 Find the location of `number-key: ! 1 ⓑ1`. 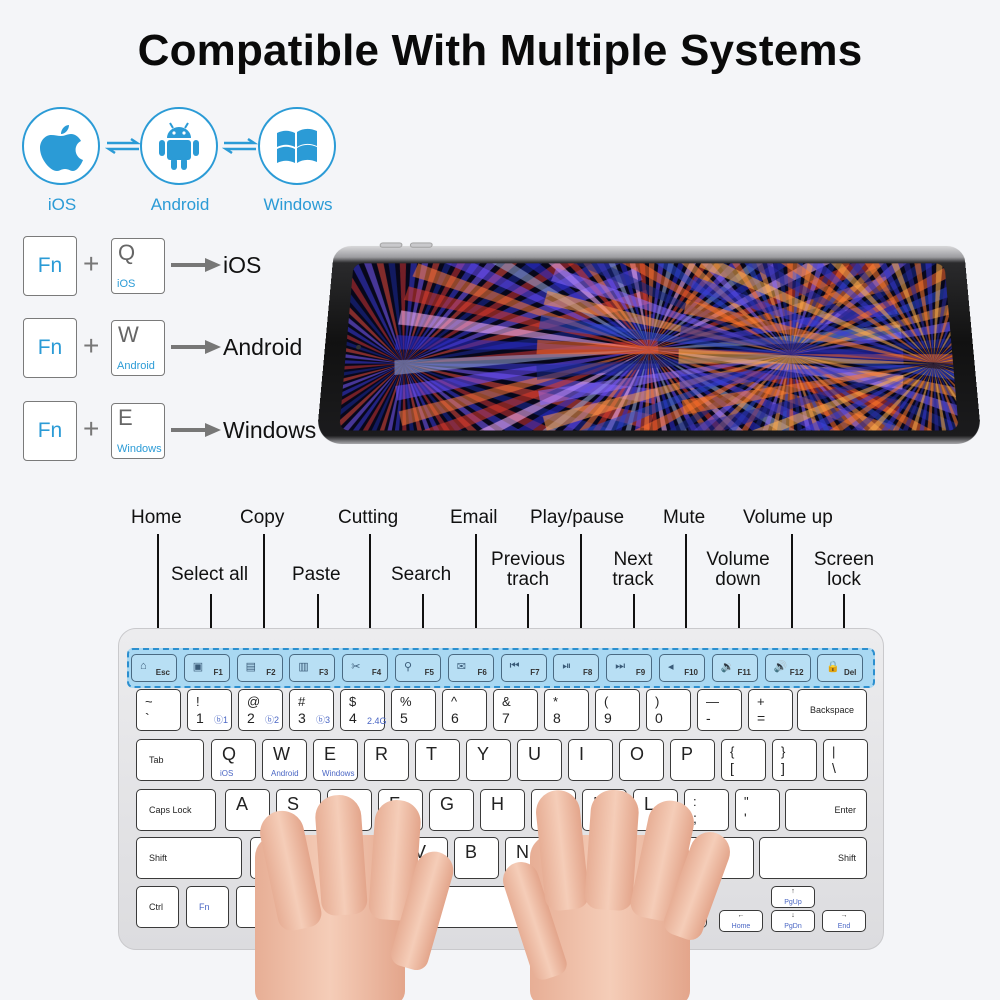

number-key: ! 1 ⓑ1 is located at coordinates (209, 710).